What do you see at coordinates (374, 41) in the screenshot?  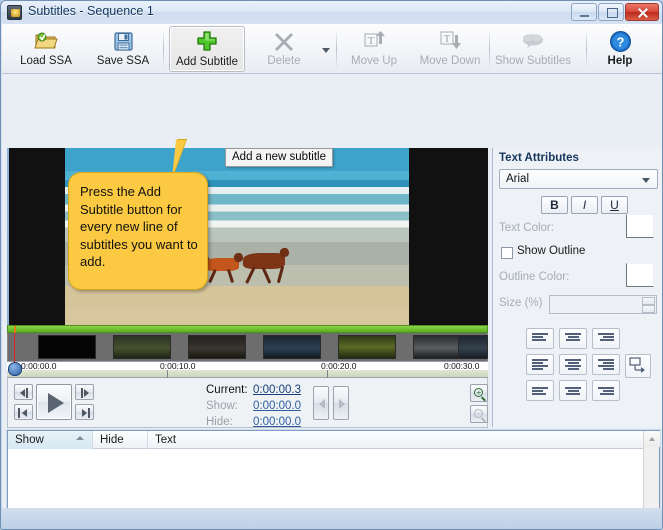 I see `text-up-arrow-icon: T` at bounding box center [374, 41].